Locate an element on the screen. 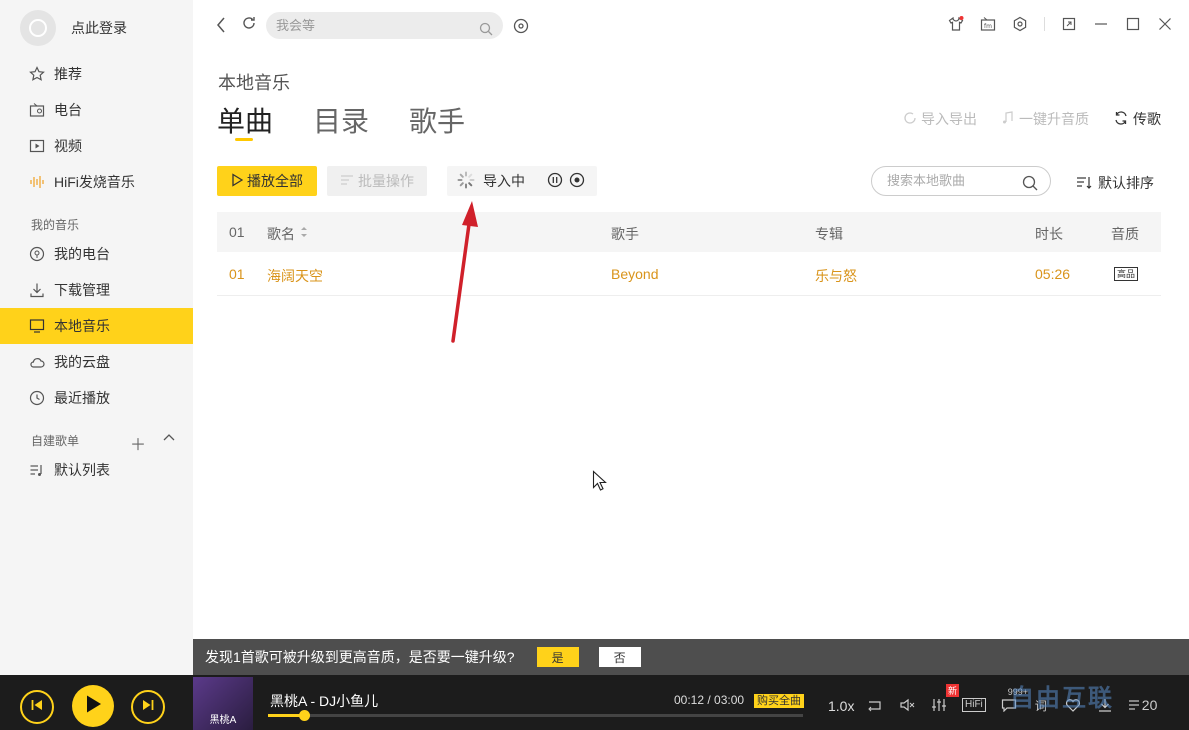  star-icon is located at coordinates (37, 74).